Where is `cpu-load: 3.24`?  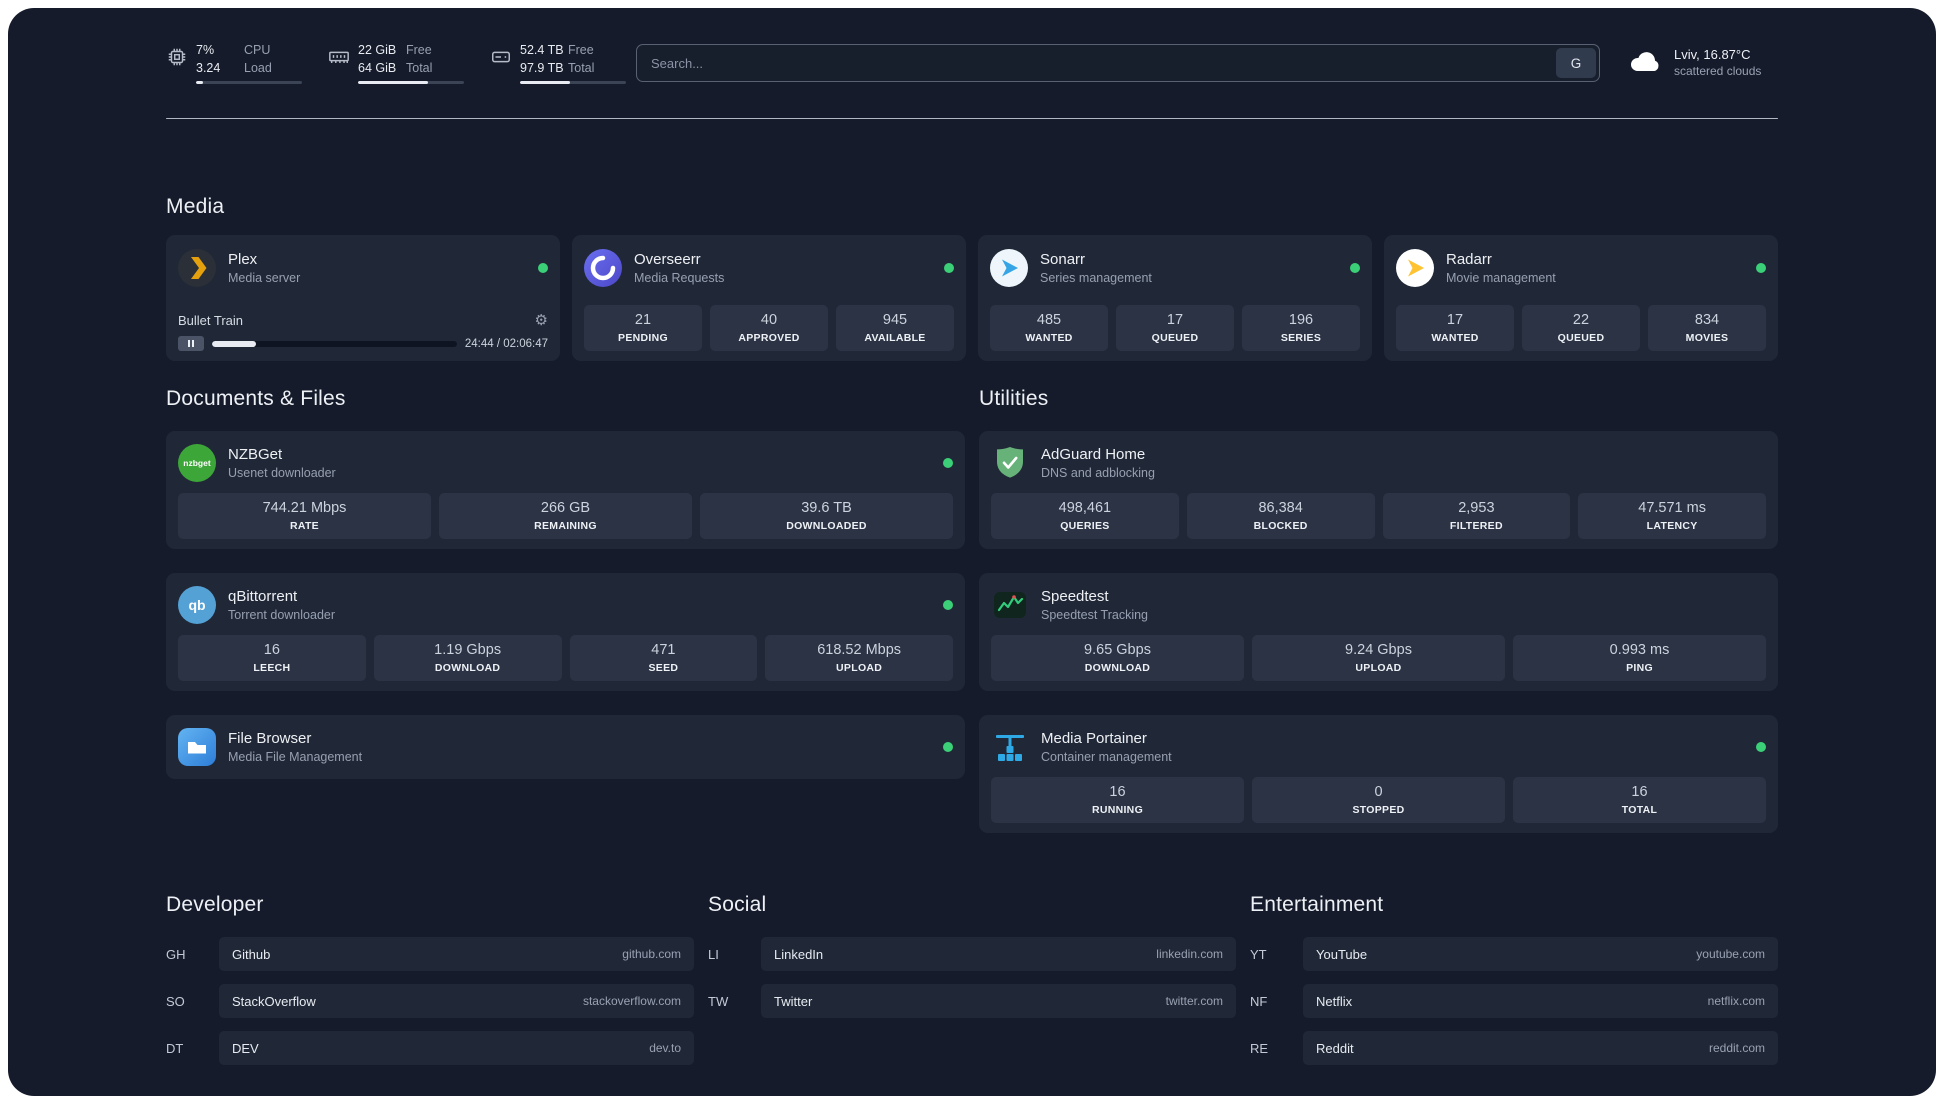 cpu-load: 3.24 is located at coordinates (208, 67).